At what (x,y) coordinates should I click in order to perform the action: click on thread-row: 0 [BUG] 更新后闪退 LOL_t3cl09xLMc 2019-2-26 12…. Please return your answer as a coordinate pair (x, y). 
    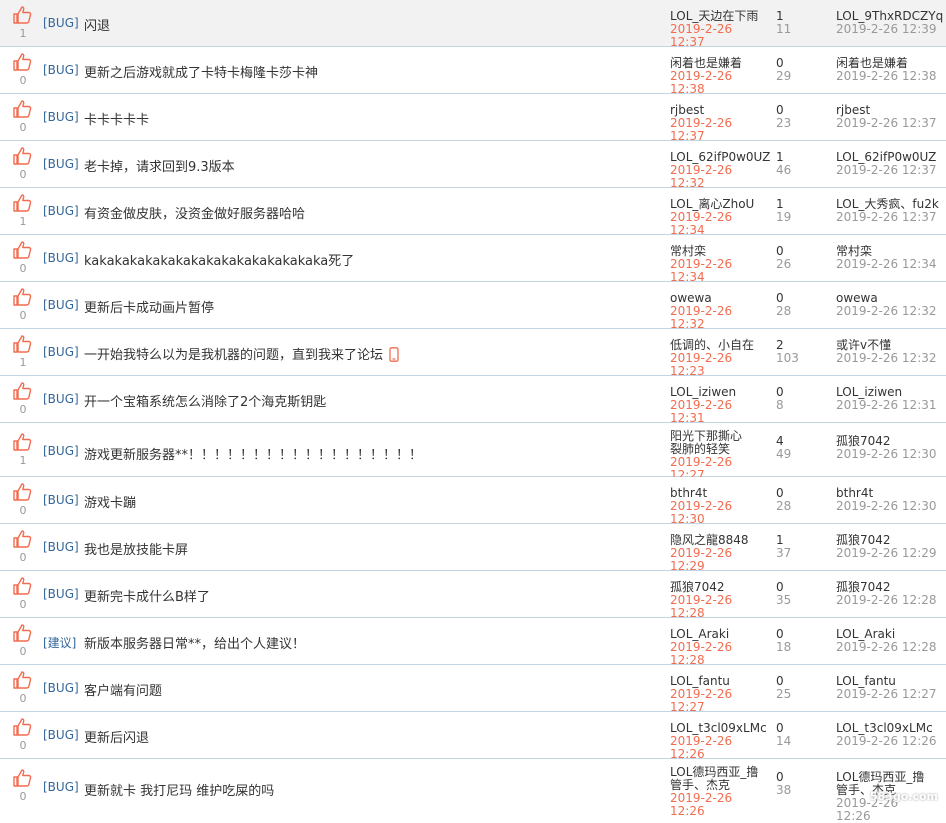
    Looking at the image, I should click on (473, 736).